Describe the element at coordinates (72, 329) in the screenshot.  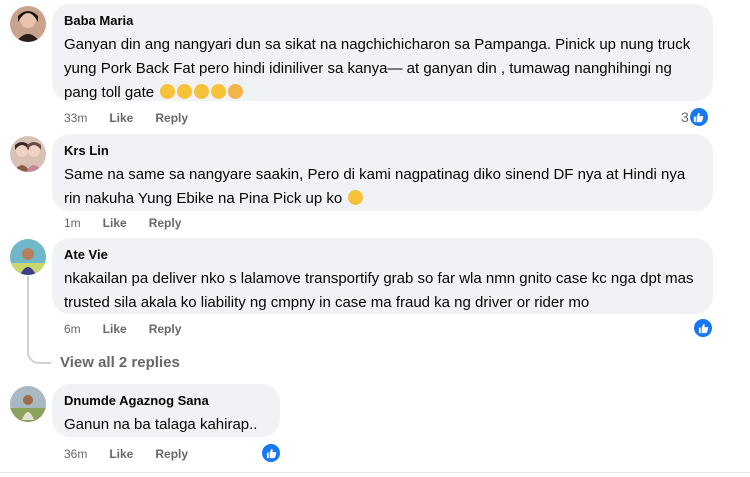
I see `comment-time: 6m` at that location.